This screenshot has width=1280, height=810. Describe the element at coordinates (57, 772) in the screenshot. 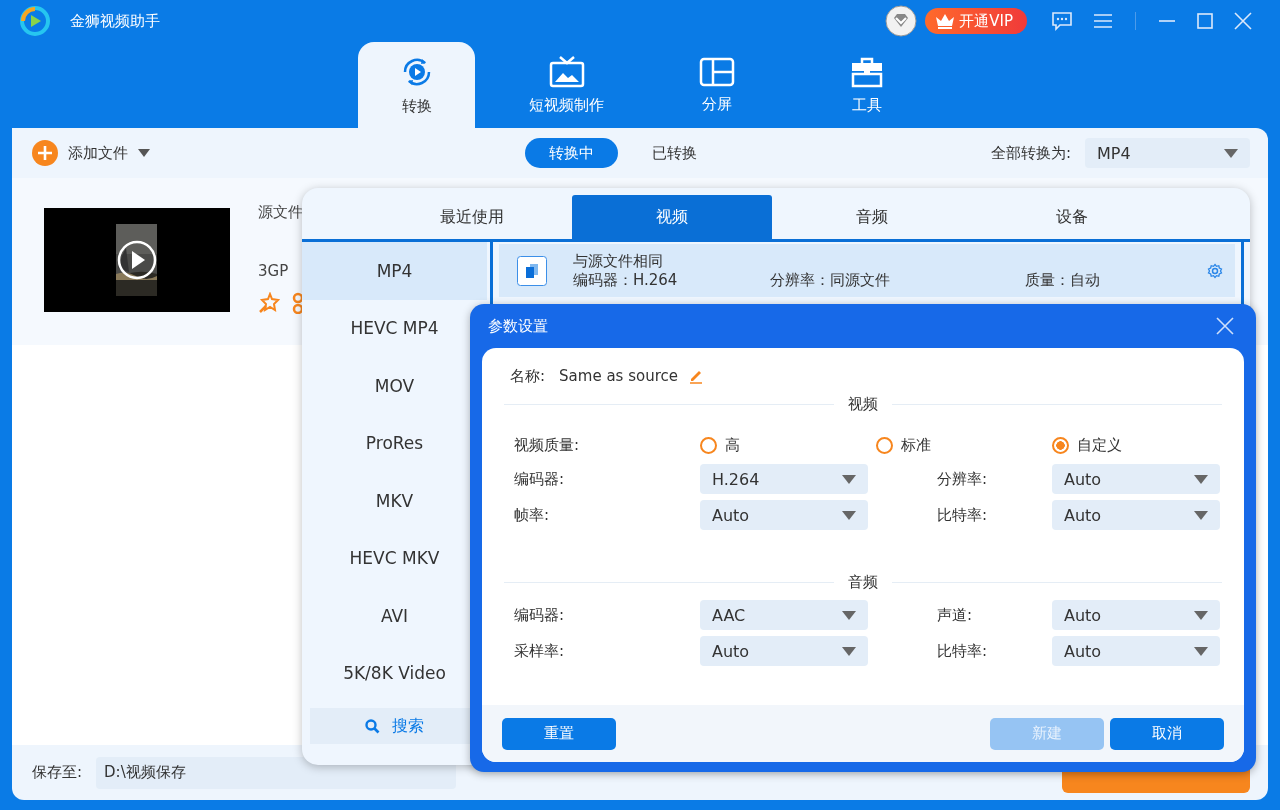

I see `save-label: 保存至:` at that location.